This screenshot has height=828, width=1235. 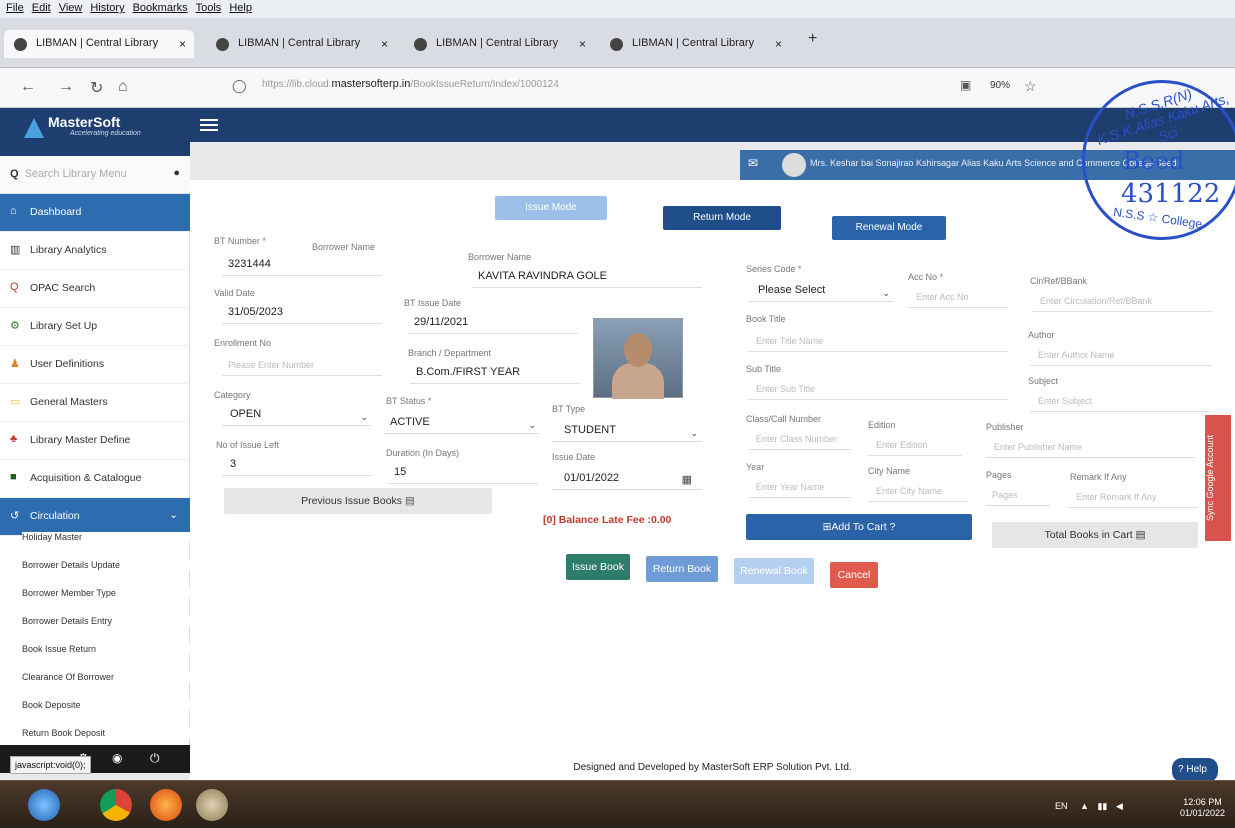 What do you see at coordinates (166, 805) in the screenshot?
I see `firefox-icon` at bounding box center [166, 805].